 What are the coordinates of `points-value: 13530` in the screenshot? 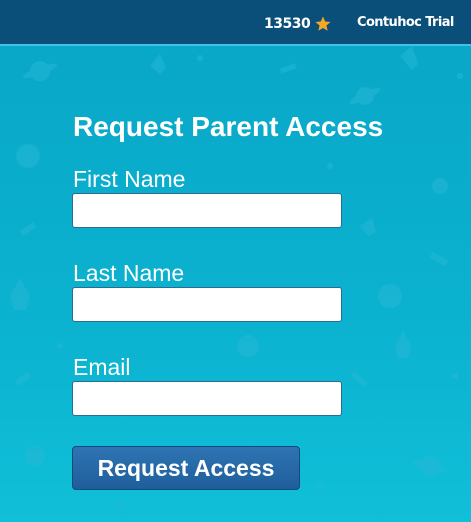 It's located at (287, 24).